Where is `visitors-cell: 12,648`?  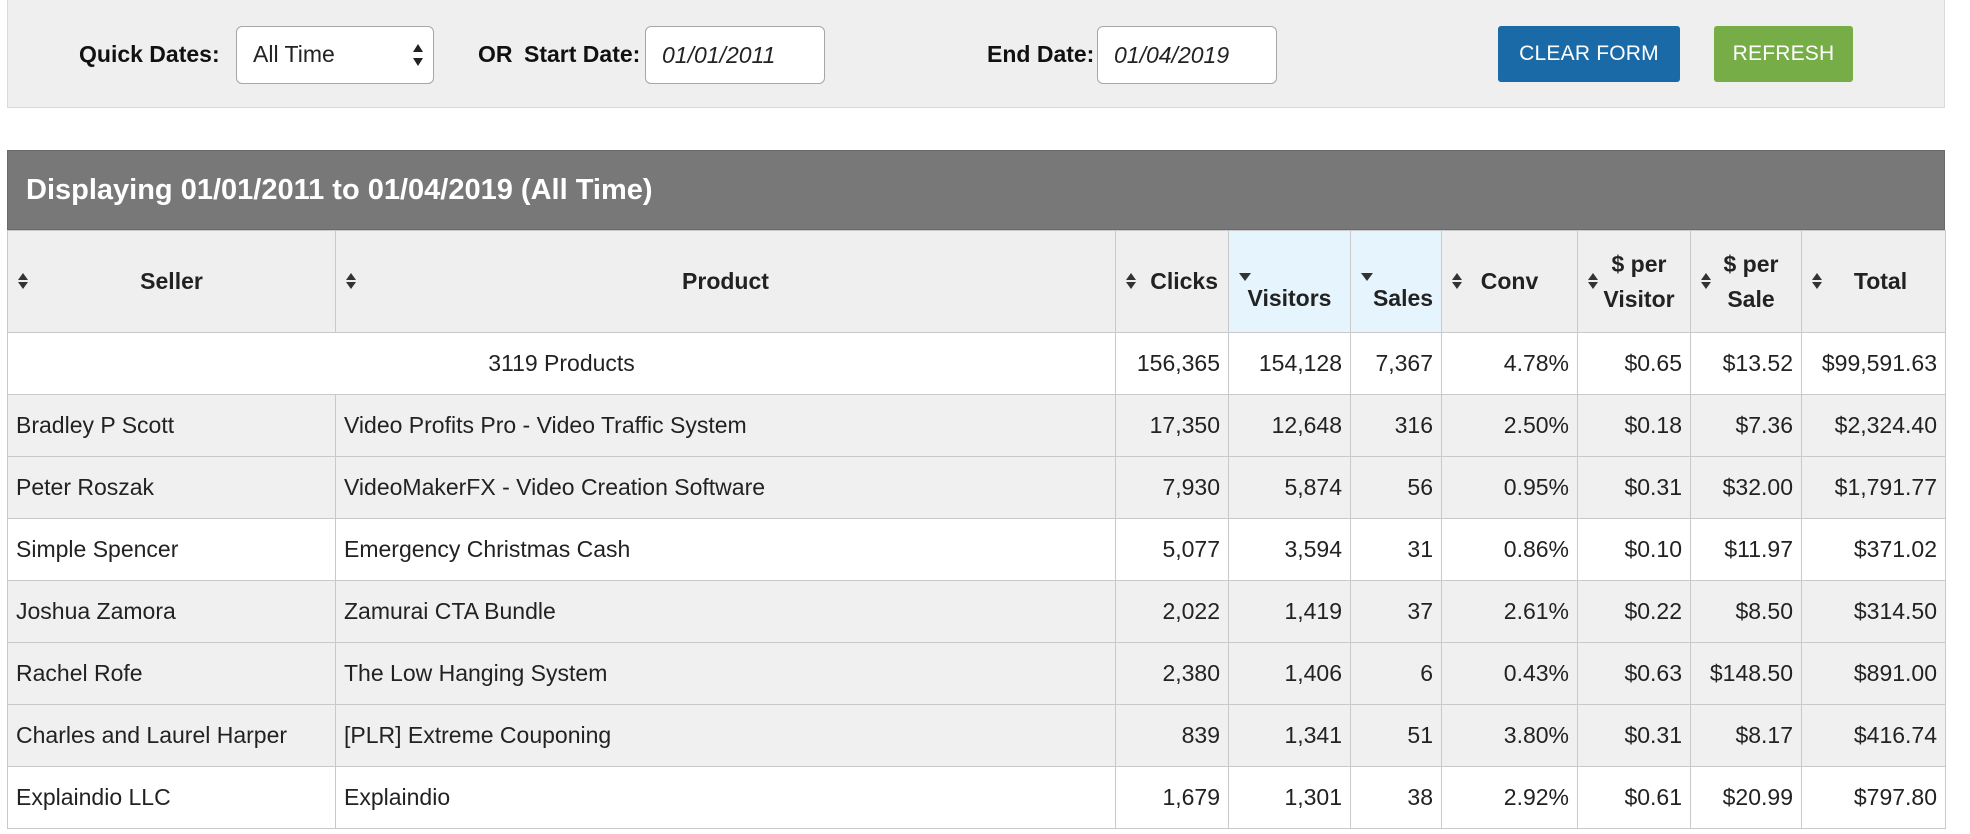
visitors-cell: 12,648 is located at coordinates (1289, 425).